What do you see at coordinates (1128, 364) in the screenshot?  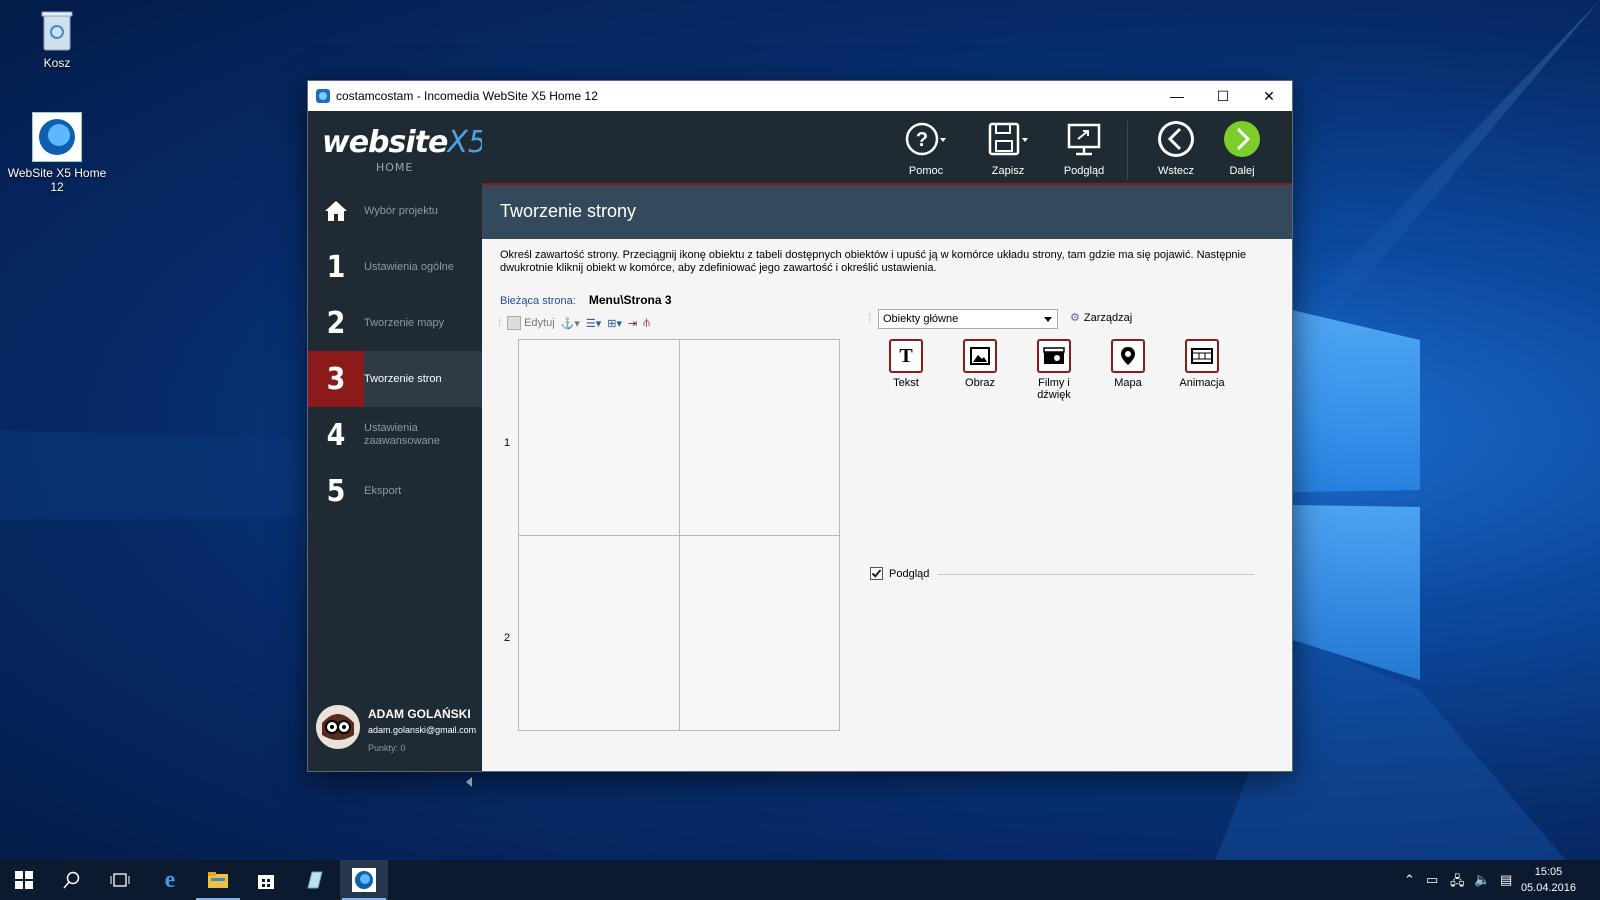 I see `object-map: Mapa` at bounding box center [1128, 364].